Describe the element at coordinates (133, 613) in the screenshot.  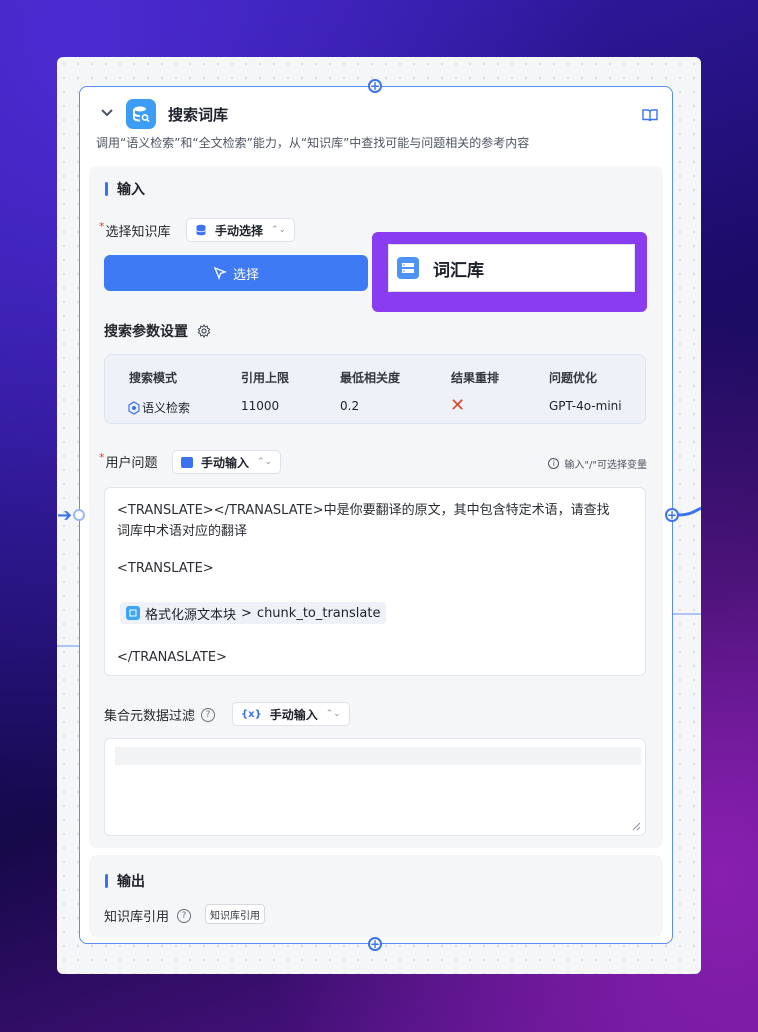
I see `variable-node-icon` at that location.